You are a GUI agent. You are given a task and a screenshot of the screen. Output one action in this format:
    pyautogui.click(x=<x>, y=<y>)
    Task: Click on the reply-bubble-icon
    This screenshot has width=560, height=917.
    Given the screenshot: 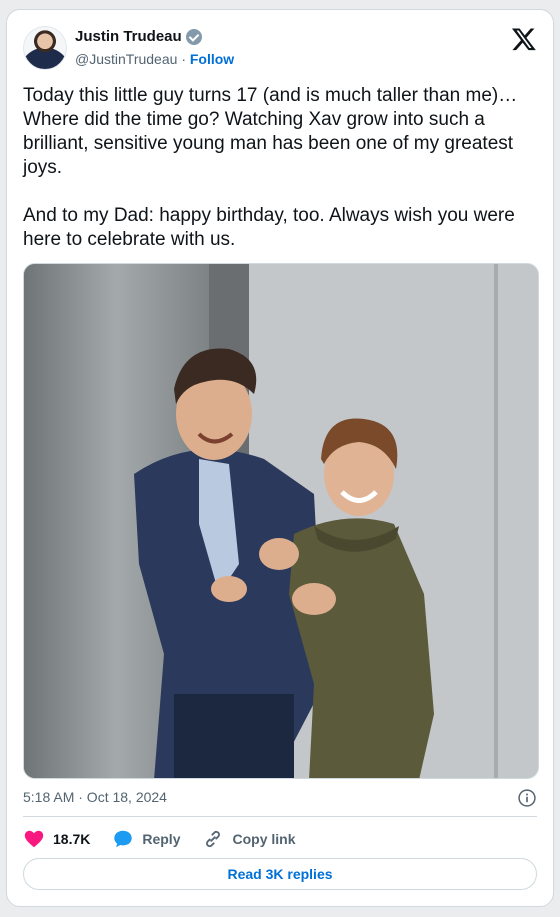 What is the action you would take?
    pyautogui.click(x=123, y=839)
    